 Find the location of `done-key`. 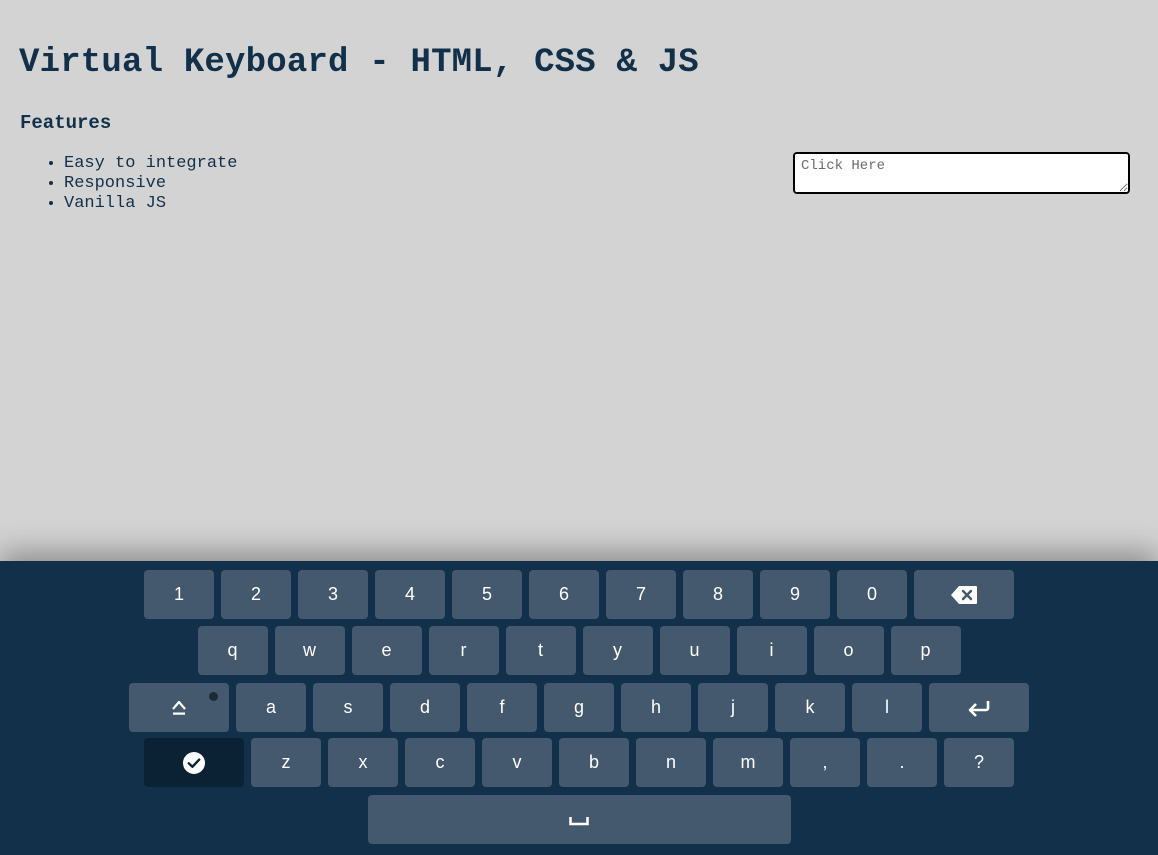

done-key is located at coordinates (194, 762).